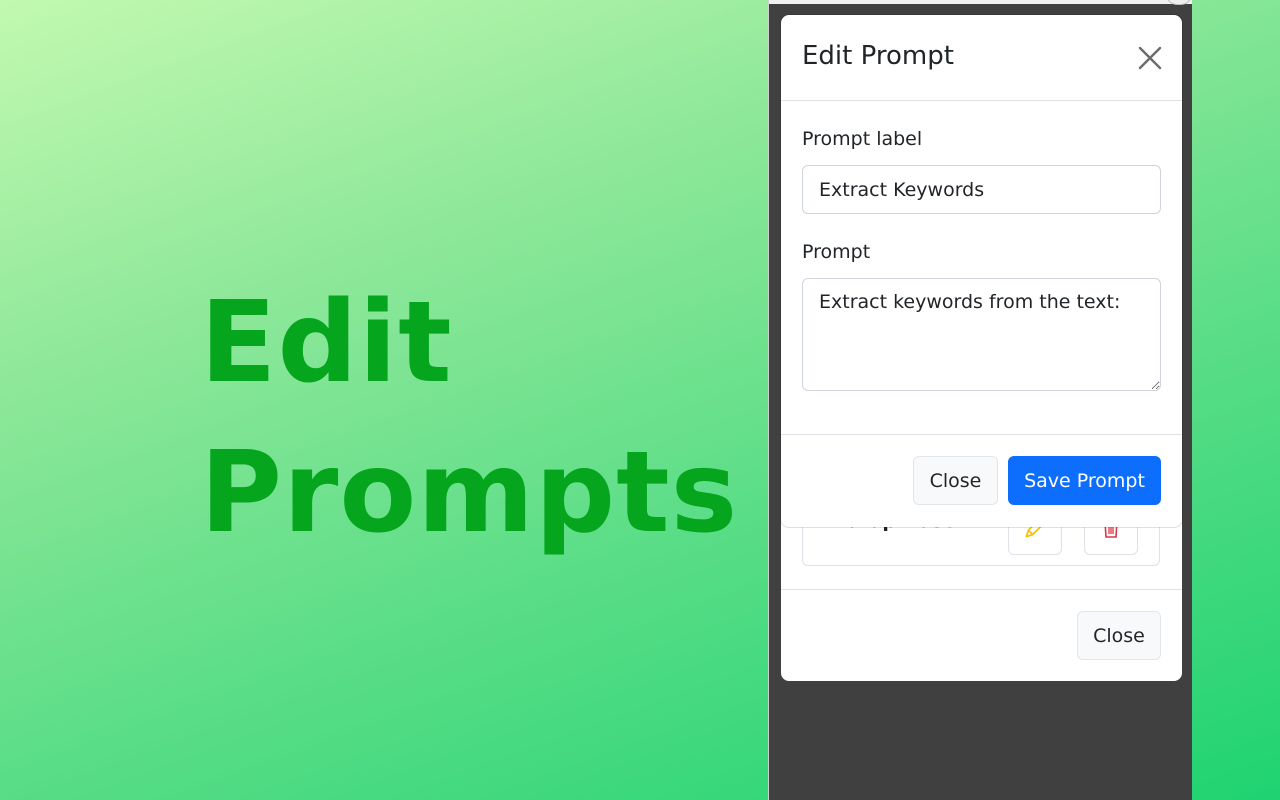 This screenshot has height=800, width=1280. I want to click on hero-headline-line-1: Edit, so click(326, 343).